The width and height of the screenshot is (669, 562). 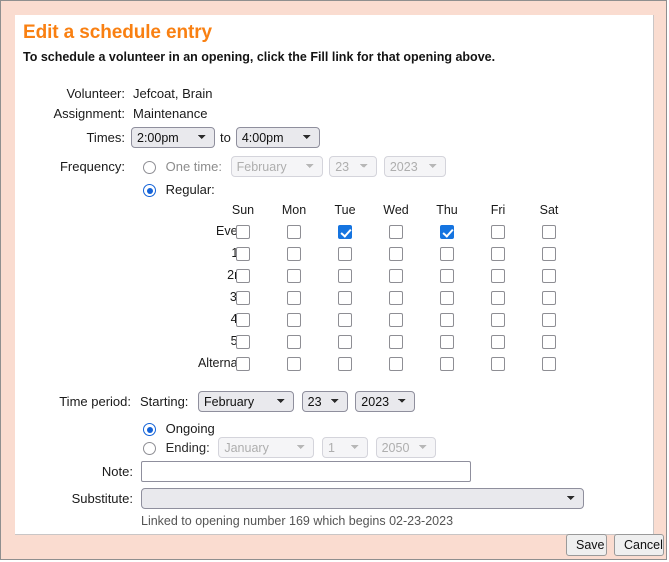 I want to click on ending-year-select: 2050, so click(x=405, y=447).